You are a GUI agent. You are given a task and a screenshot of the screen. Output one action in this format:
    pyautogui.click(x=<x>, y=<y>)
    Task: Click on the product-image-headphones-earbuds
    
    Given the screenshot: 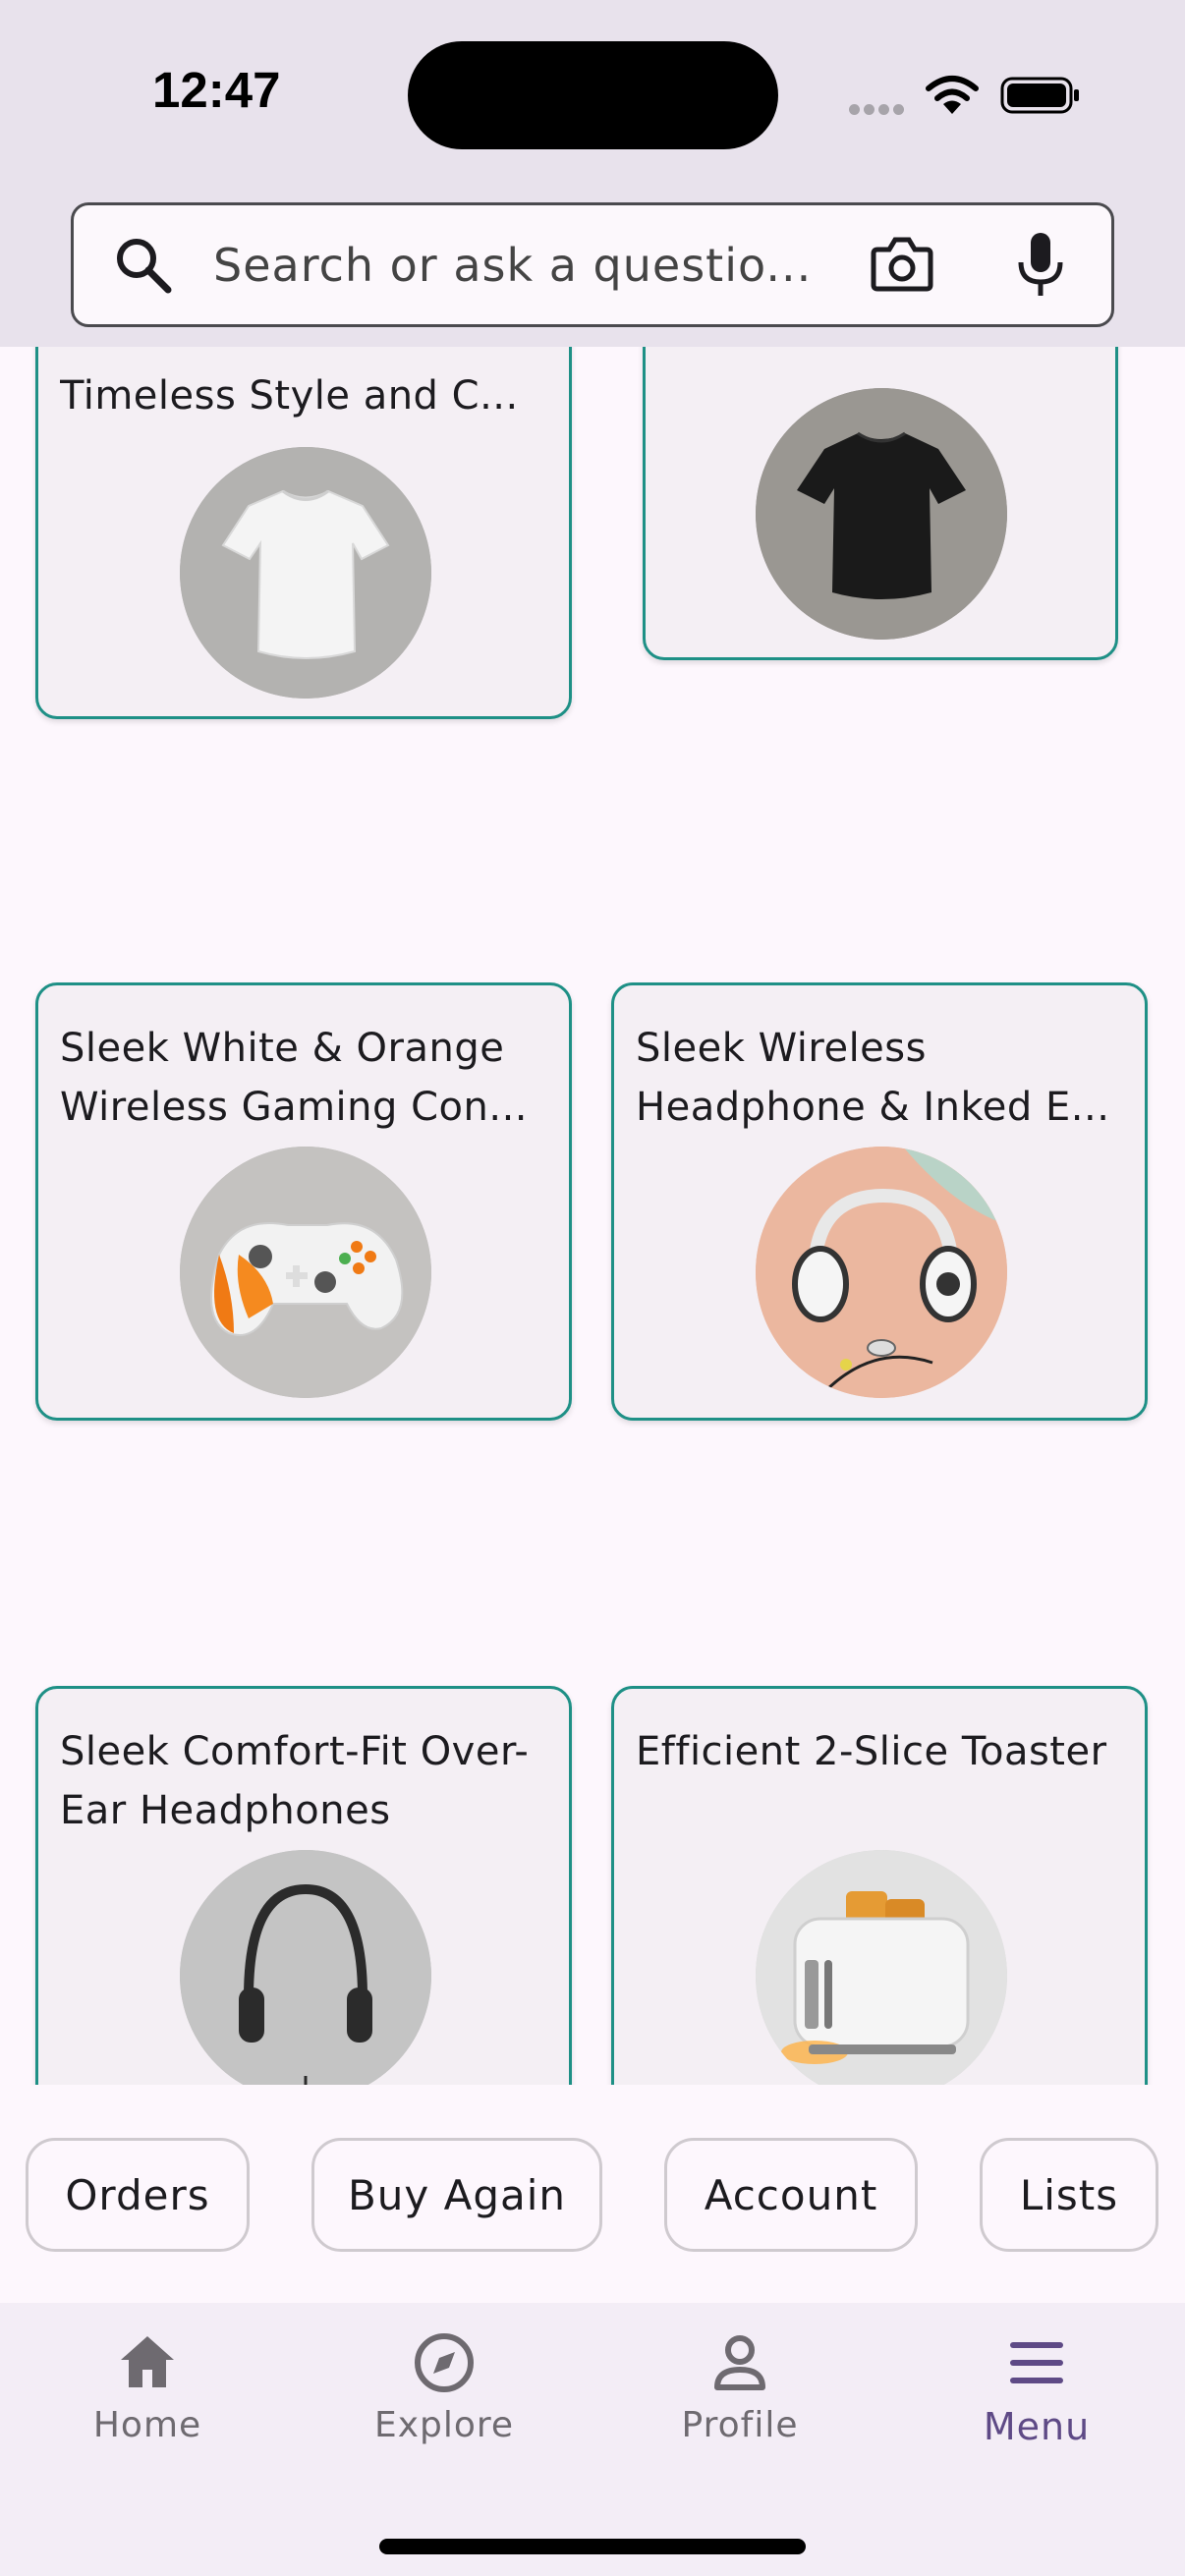 What is the action you would take?
    pyautogui.click(x=881, y=1272)
    